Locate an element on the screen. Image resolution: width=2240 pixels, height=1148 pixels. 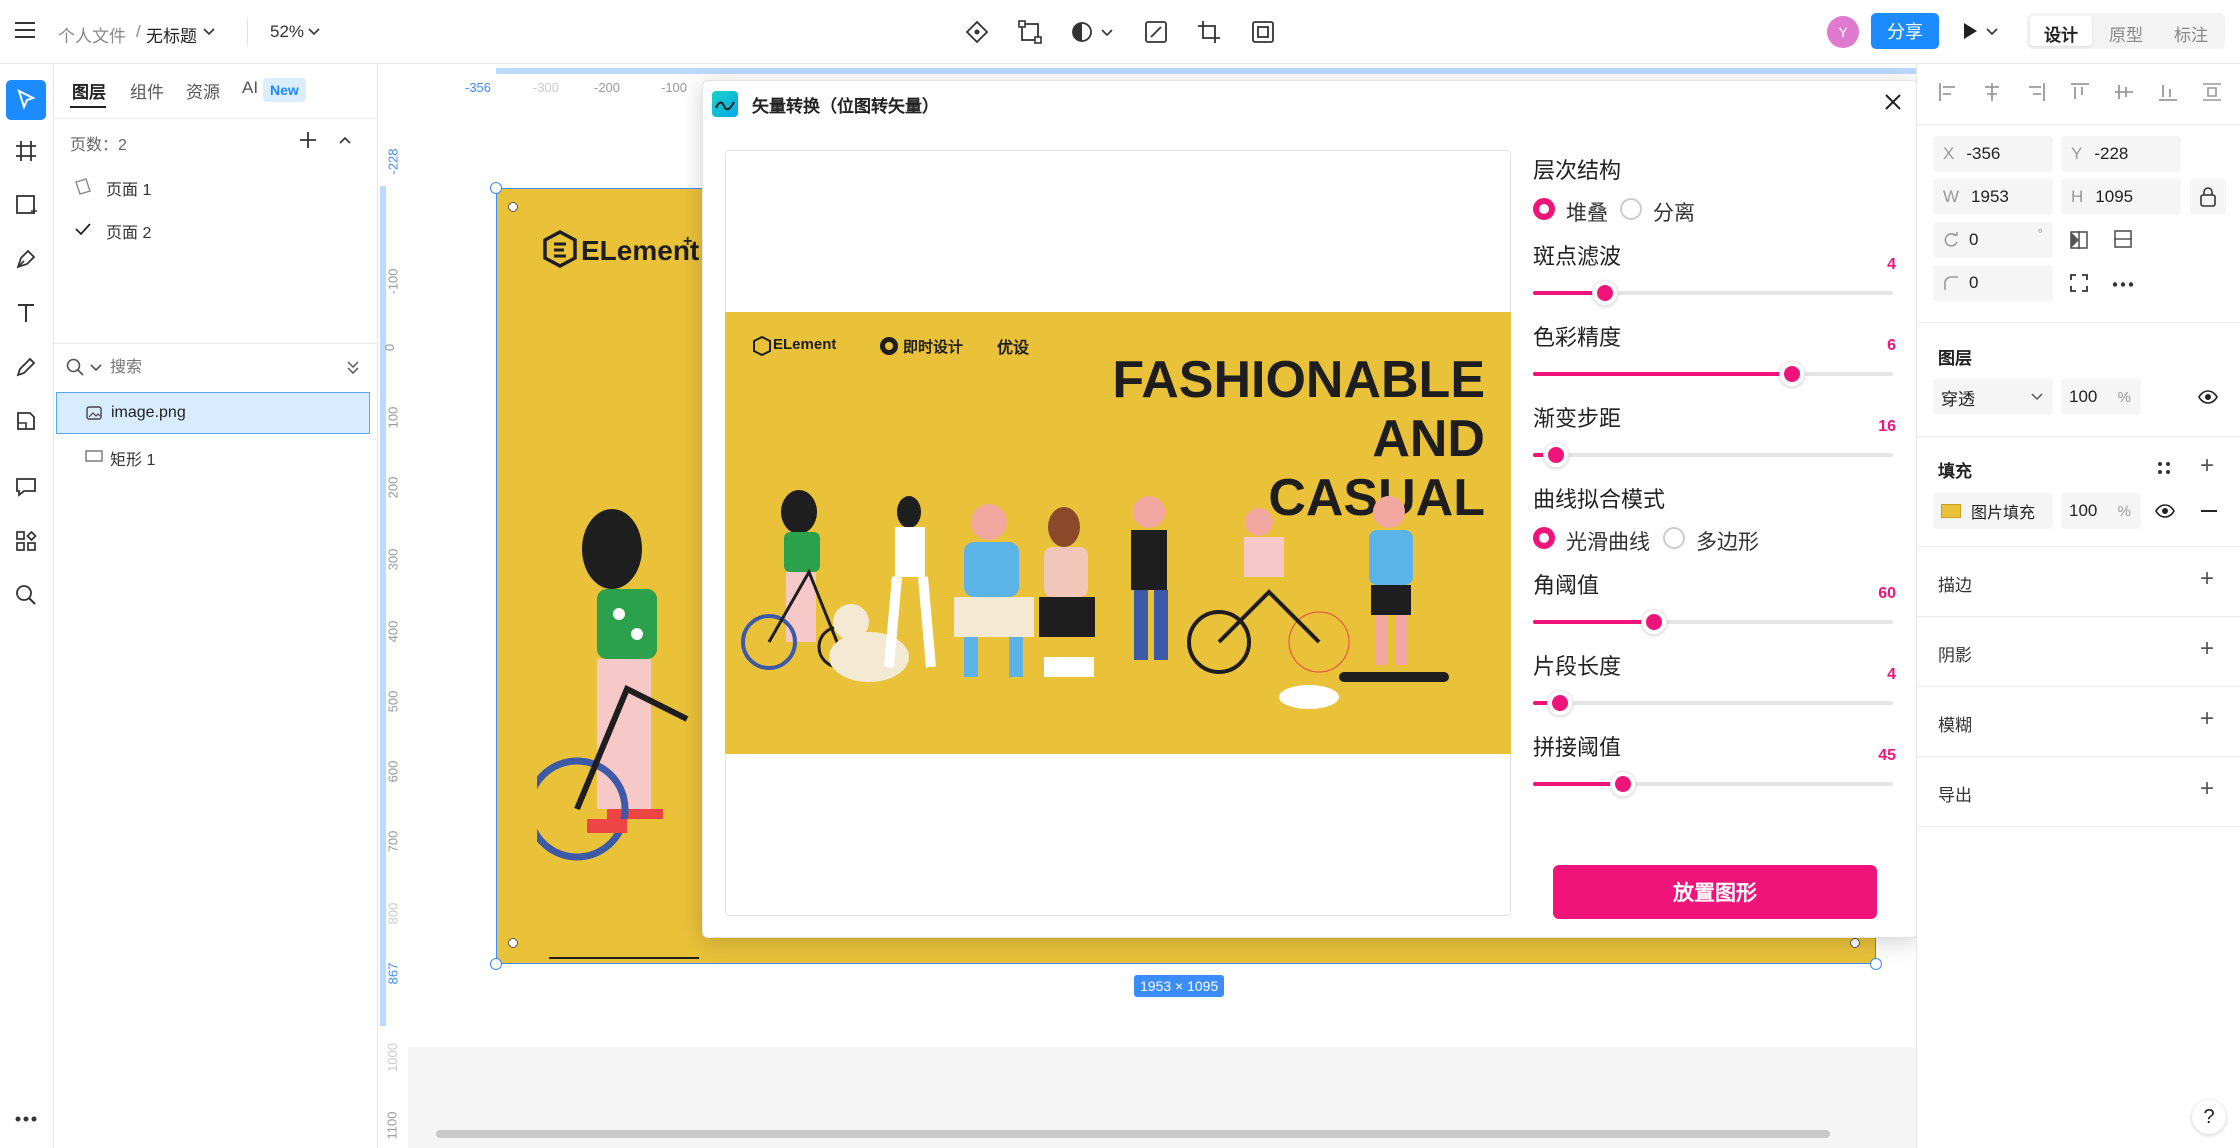
zoom-level: 52% is located at coordinates (287, 32).